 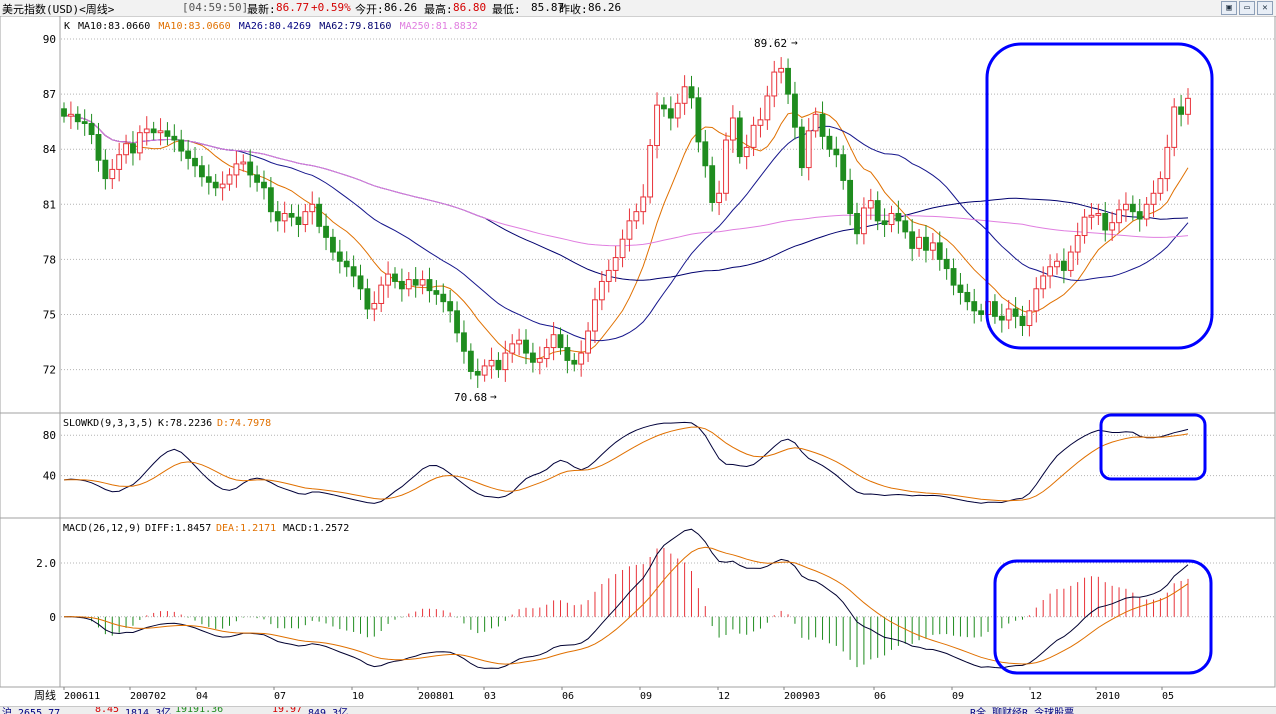 I want to click on minimize-icon: ▭, so click(x=1247, y=8).